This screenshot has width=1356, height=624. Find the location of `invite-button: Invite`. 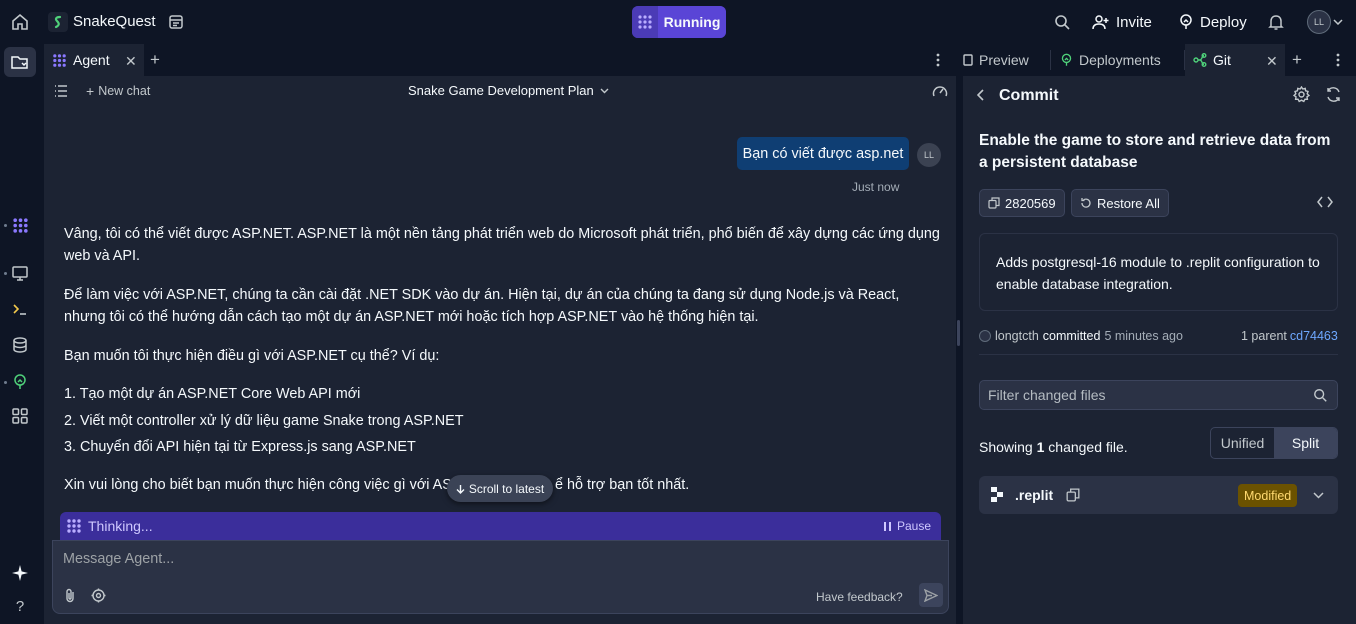

invite-button: Invite is located at coordinates (1122, 22).